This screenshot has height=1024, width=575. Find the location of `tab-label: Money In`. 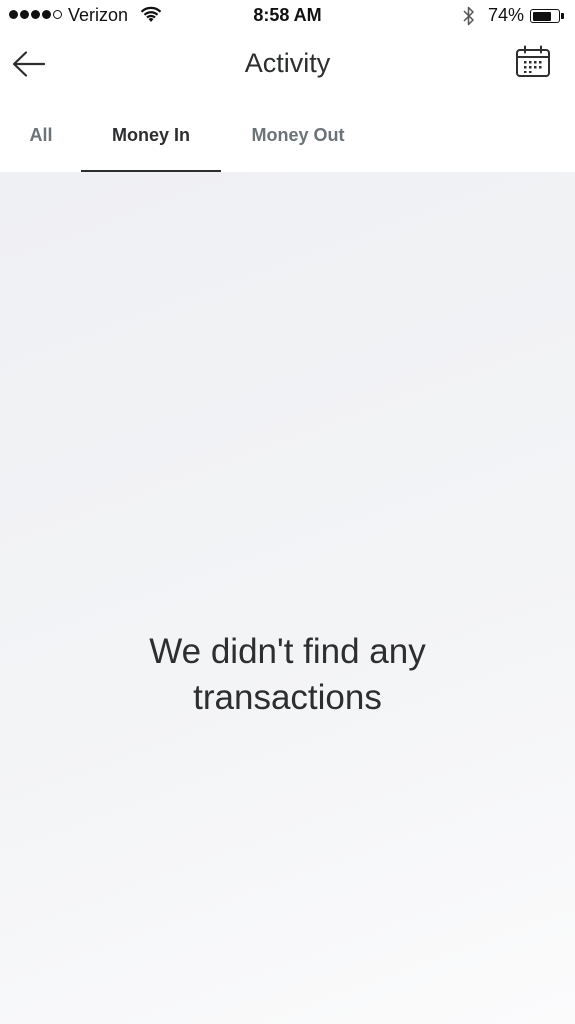

tab-label: Money In is located at coordinates (150, 134).